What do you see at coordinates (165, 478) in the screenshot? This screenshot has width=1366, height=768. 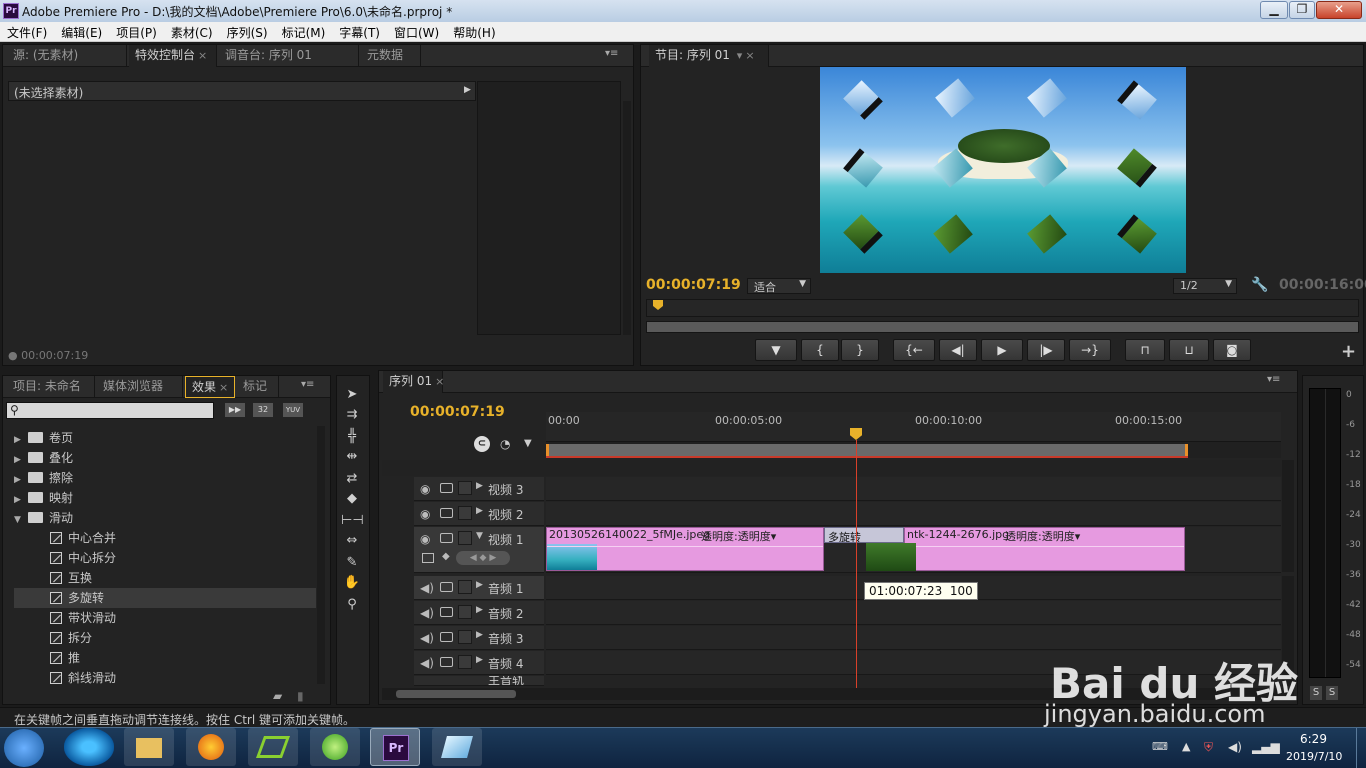 I see `tree-folder-wipe: ▶ 擦除` at bounding box center [165, 478].